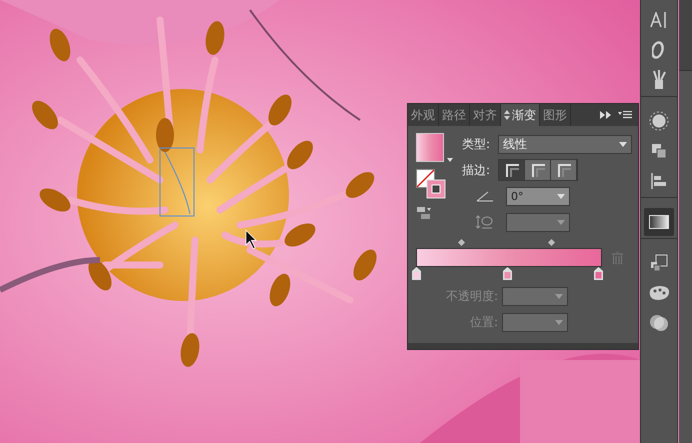  I want to click on aspect-ratio-icon, so click(485, 222).